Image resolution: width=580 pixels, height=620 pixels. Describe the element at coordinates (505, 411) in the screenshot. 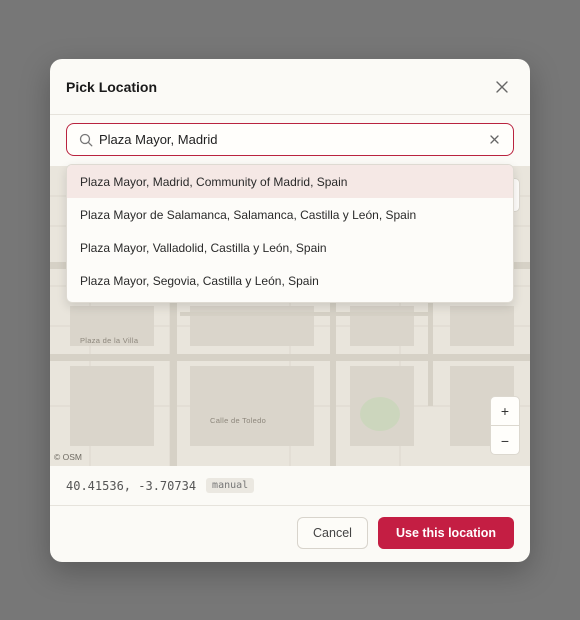

I see `zoom-in-button: +` at that location.